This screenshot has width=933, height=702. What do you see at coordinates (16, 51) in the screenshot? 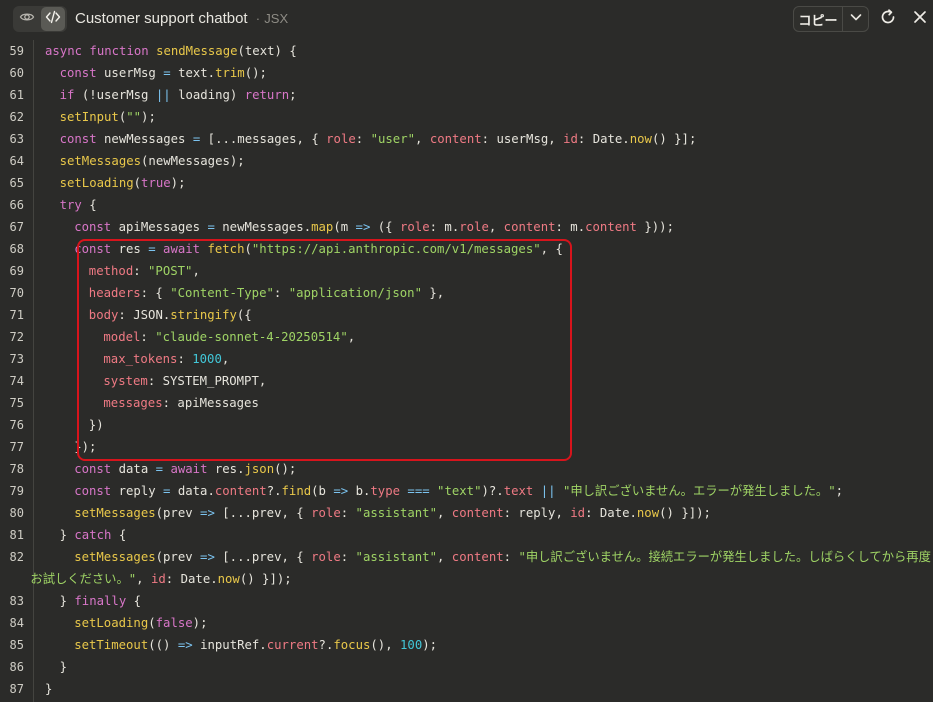
I see `line-number: 59` at bounding box center [16, 51].